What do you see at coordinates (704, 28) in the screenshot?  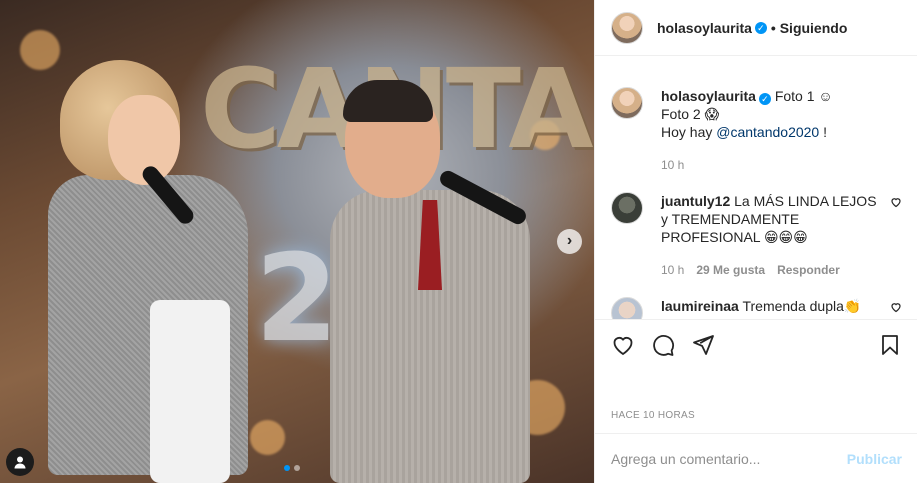 I see `author-username: holasoylaurita` at bounding box center [704, 28].